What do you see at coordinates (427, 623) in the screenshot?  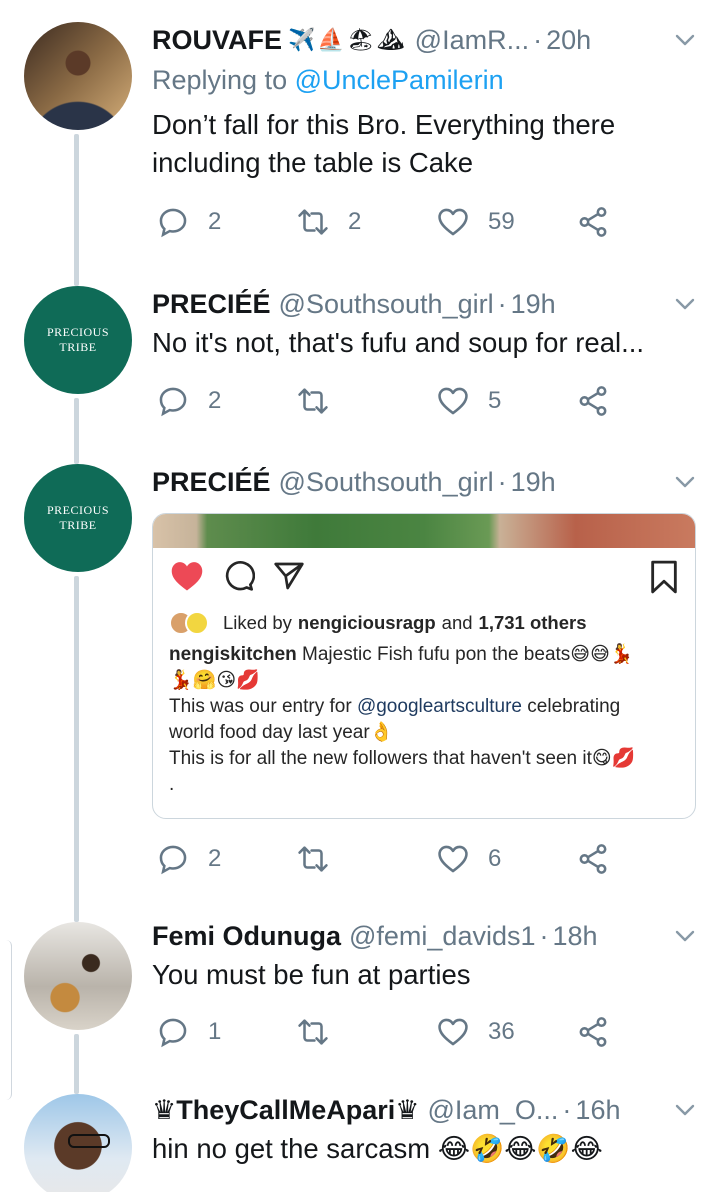 I see `liked-by: Liked by nengiciousragp and 1,731 others` at bounding box center [427, 623].